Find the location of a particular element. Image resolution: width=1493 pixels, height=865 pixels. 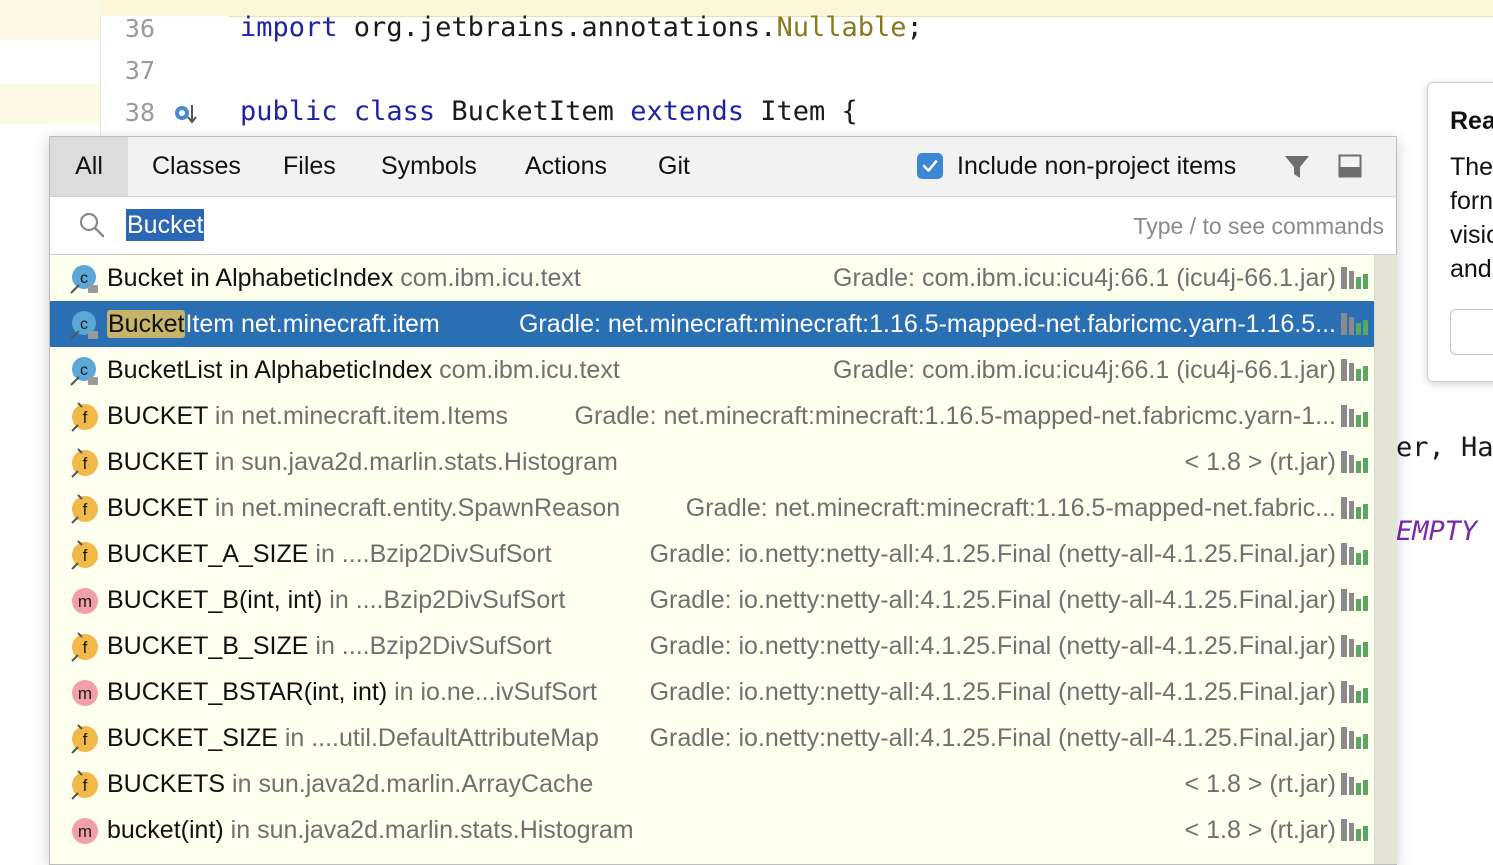

code-annotation: Nullable is located at coordinates (841, 27).